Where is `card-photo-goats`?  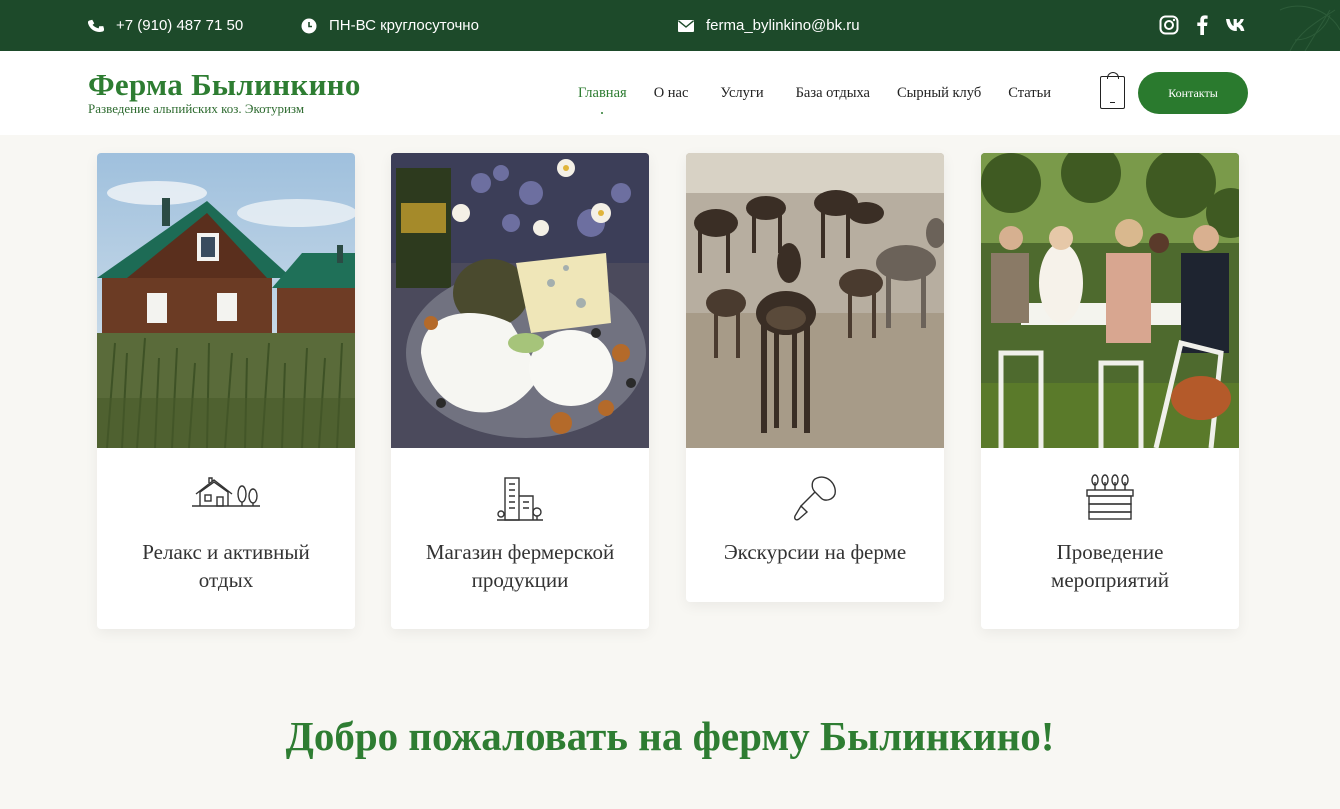
card-photo-goats is located at coordinates (815, 300).